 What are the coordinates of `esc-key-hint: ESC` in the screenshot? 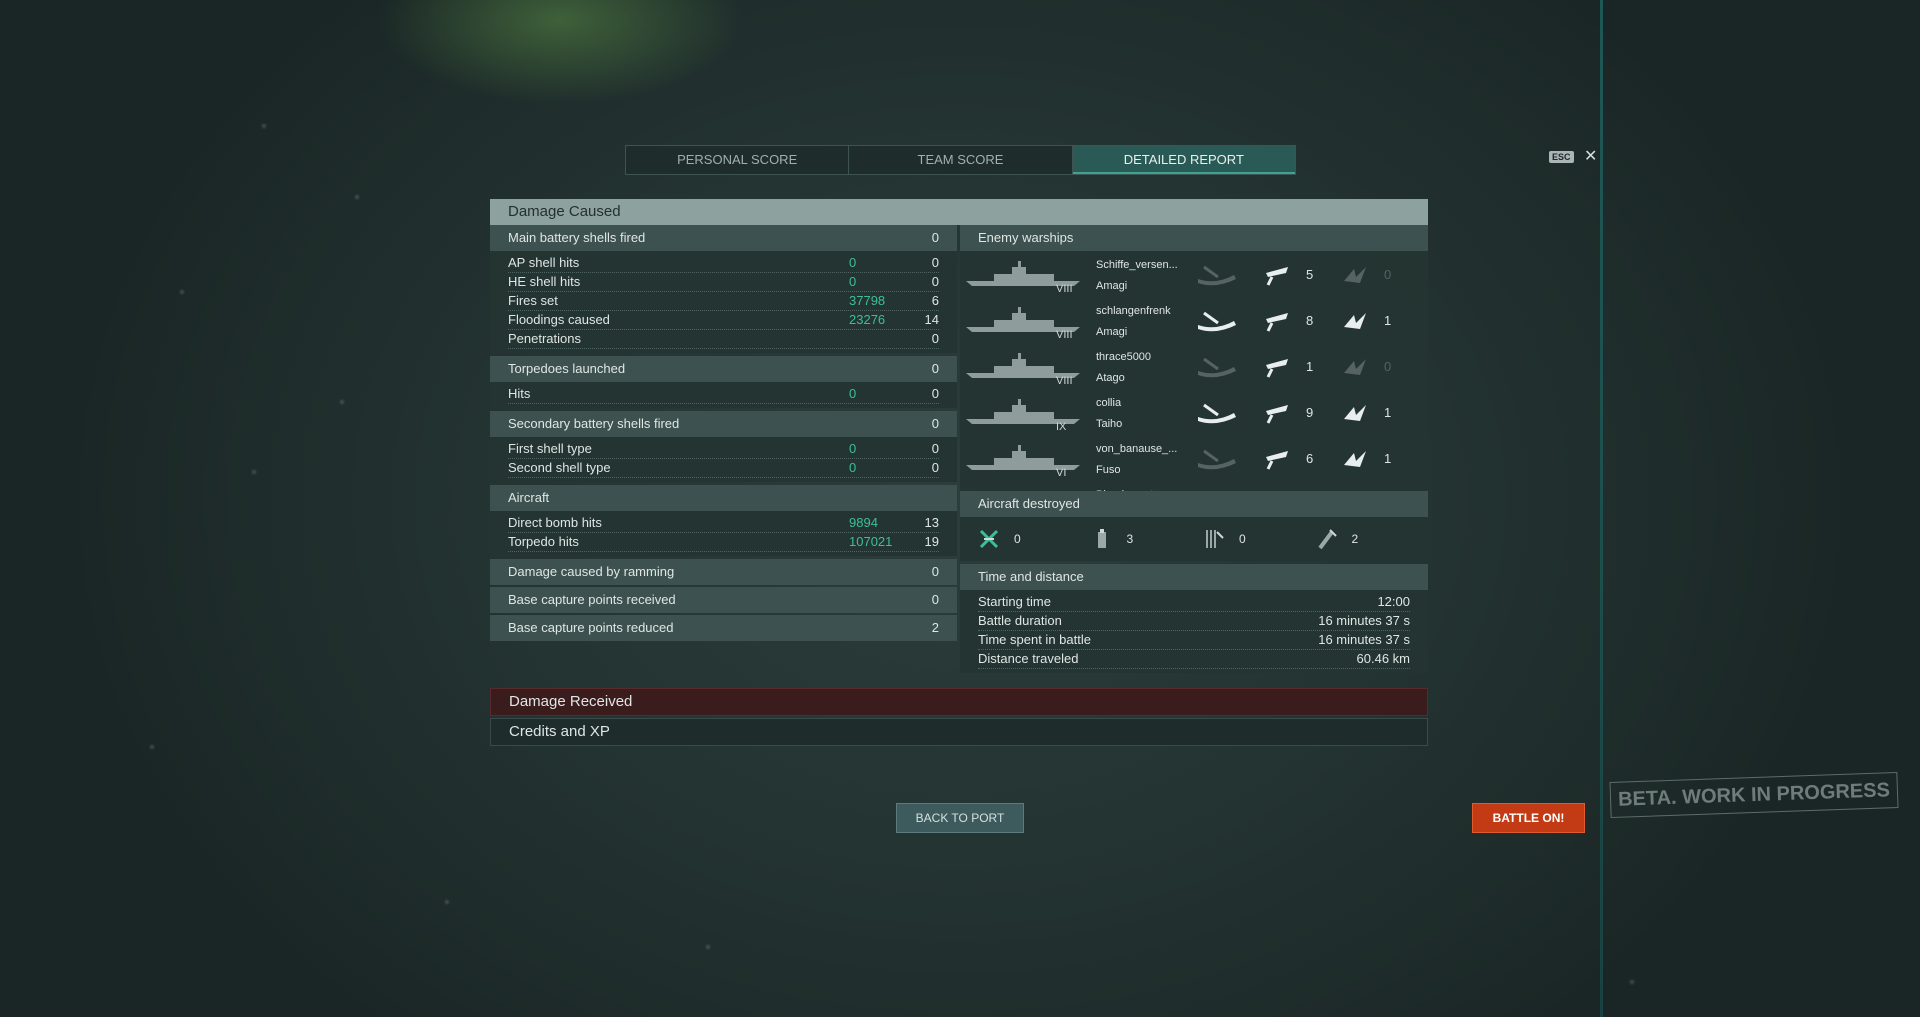 It's located at (1561, 157).